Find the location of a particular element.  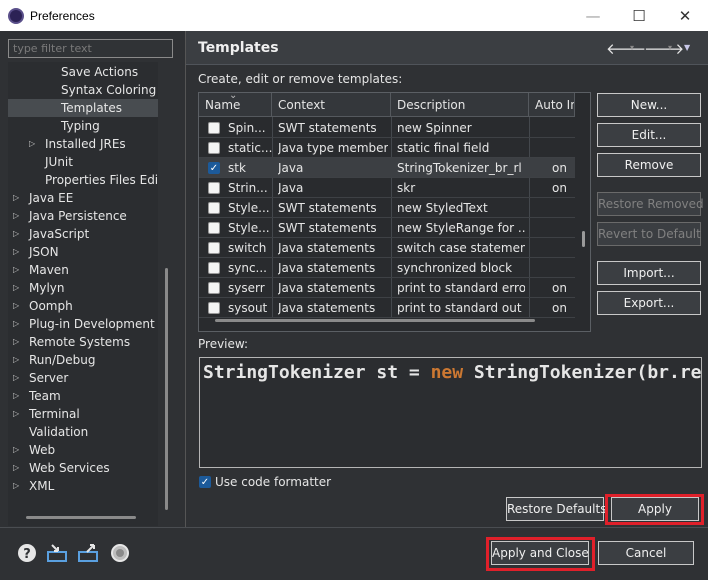

template-row: sync... Java statements synchronized block is located at coordinates (387, 268).